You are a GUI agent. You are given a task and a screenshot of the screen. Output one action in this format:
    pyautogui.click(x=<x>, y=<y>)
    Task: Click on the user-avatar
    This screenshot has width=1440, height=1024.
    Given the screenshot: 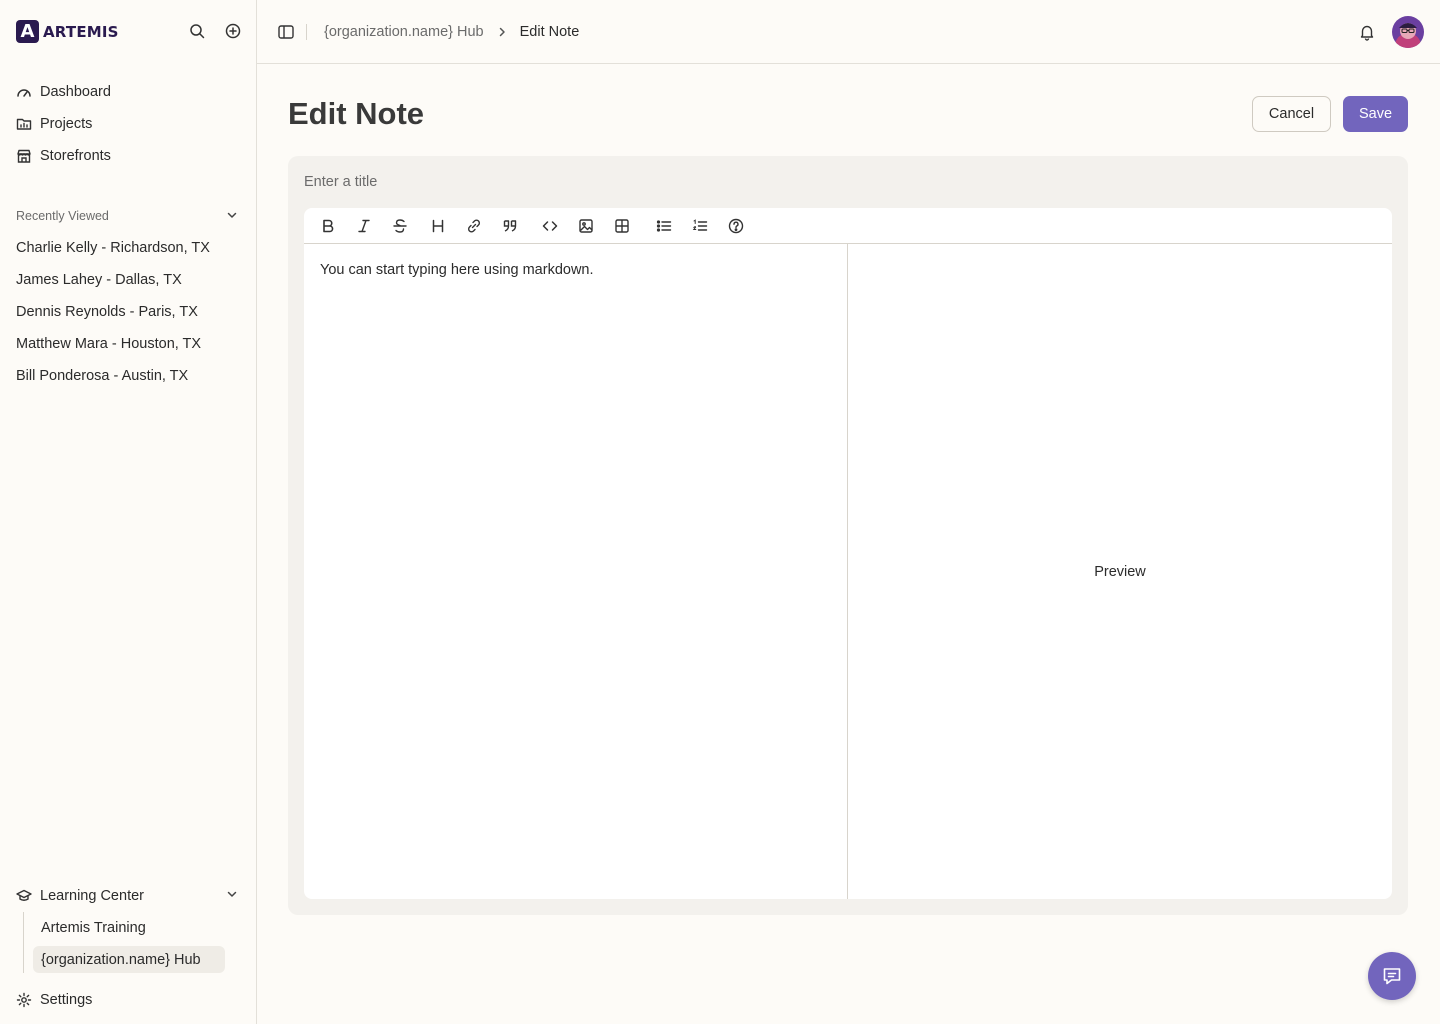 What is the action you would take?
    pyautogui.click(x=1408, y=32)
    